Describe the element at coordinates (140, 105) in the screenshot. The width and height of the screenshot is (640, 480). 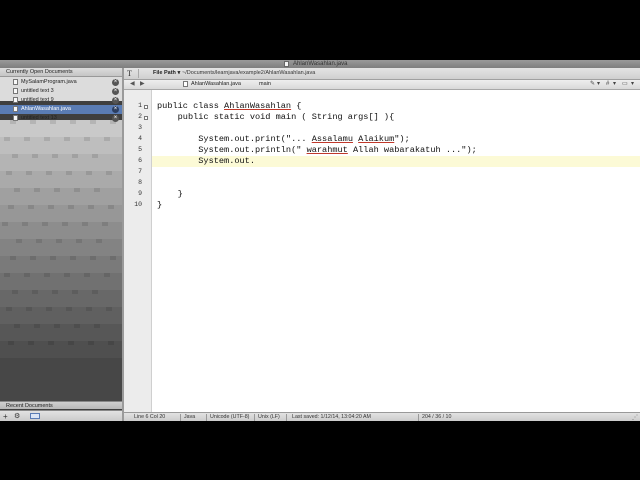
I see `line-number: 1` at that location.